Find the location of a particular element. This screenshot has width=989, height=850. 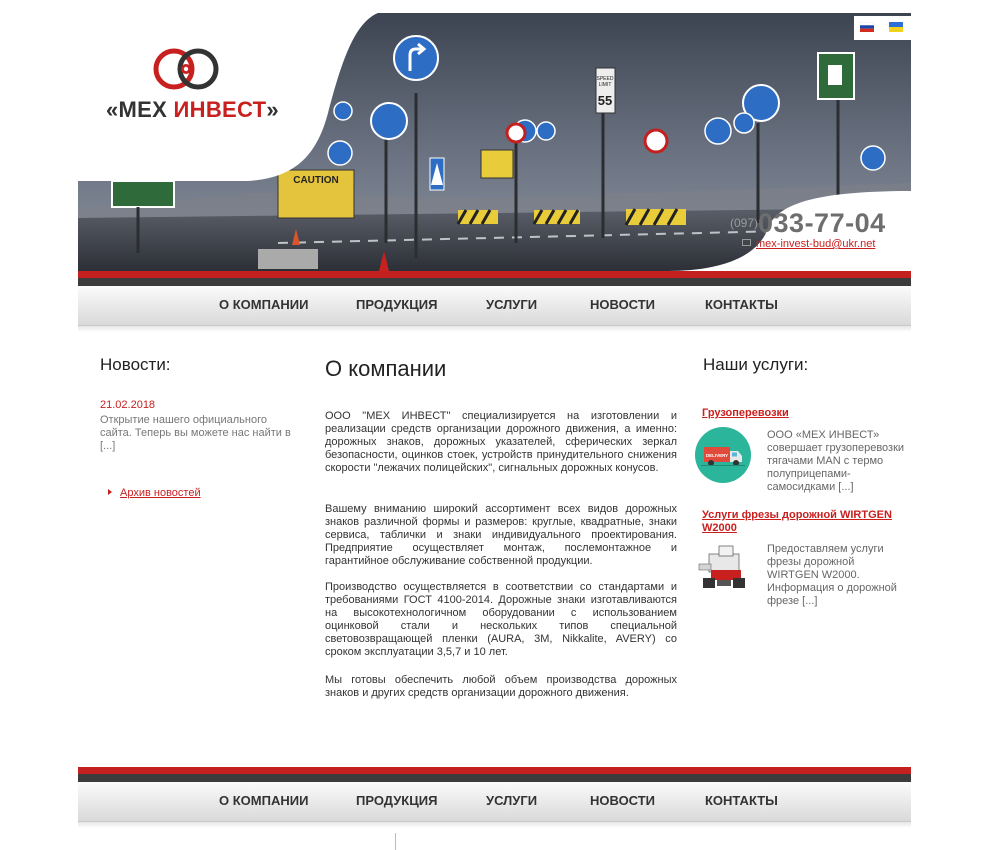

phone-code: (097) is located at coordinates (744, 223).